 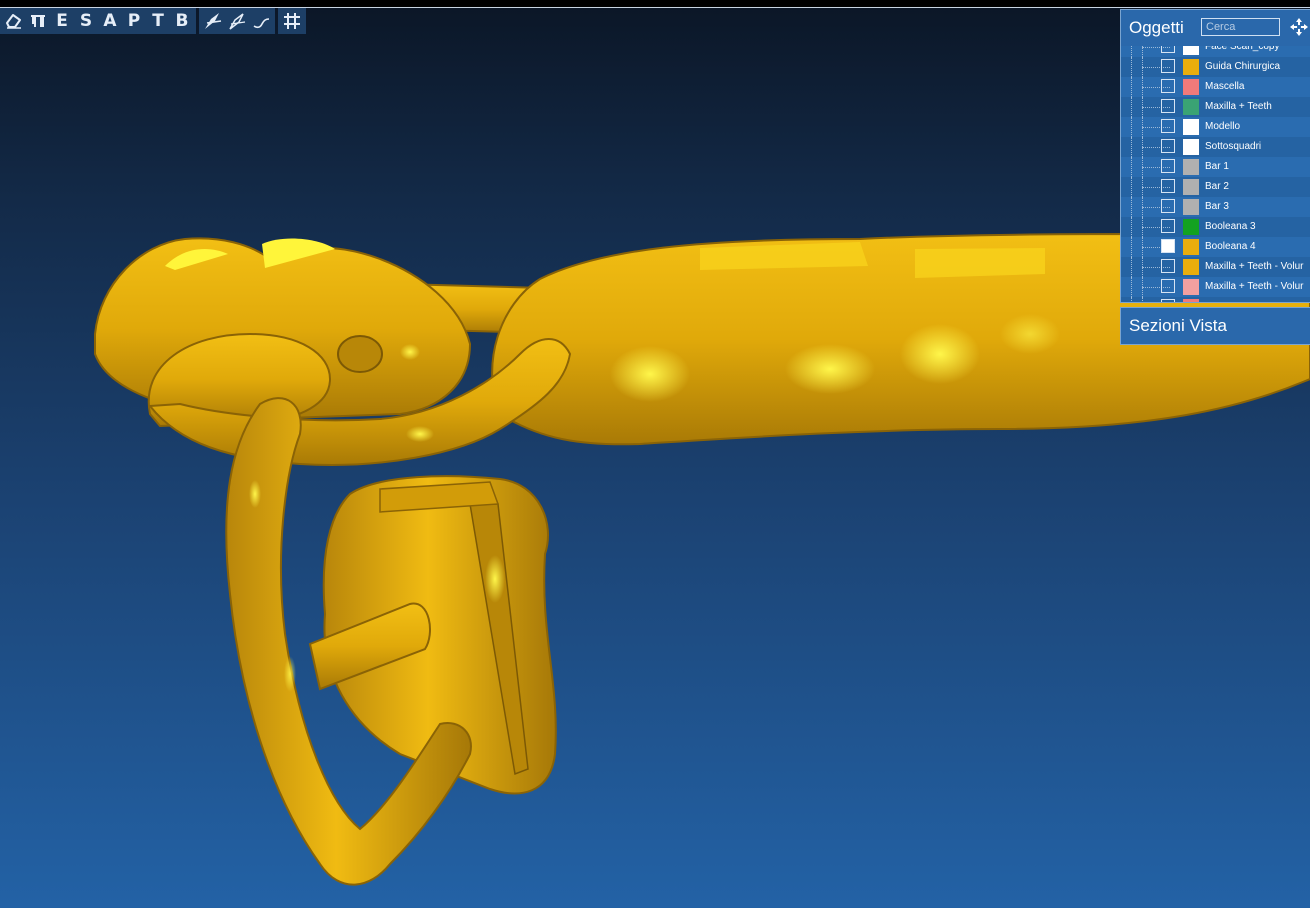 I want to click on toolbar: E S A P T B, so click(x=154, y=21).